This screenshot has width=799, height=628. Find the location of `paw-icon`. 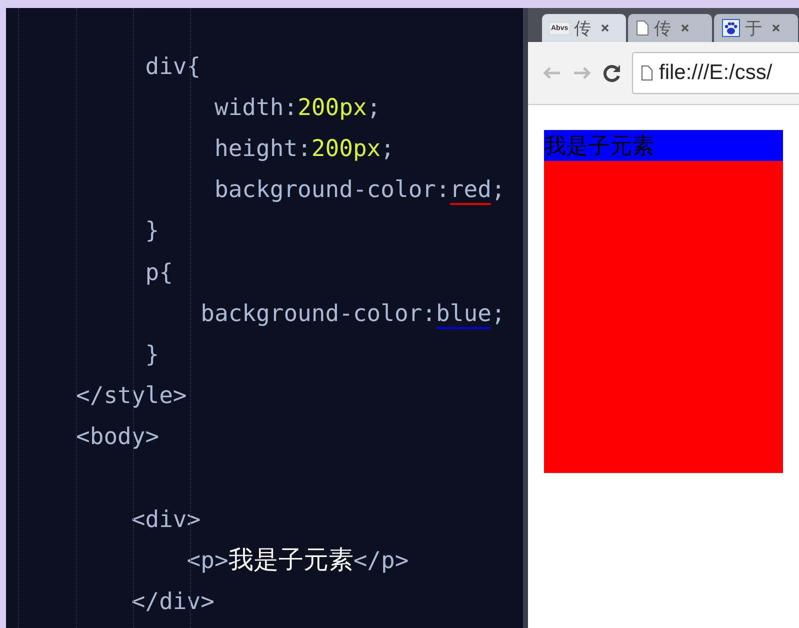

paw-icon is located at coordinates (731, 28).